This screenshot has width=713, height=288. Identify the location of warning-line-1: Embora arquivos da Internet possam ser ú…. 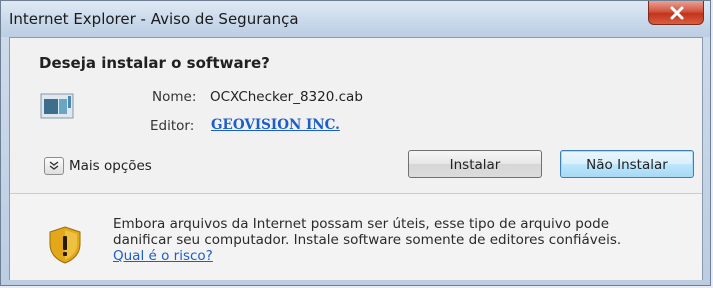
(361, 224).